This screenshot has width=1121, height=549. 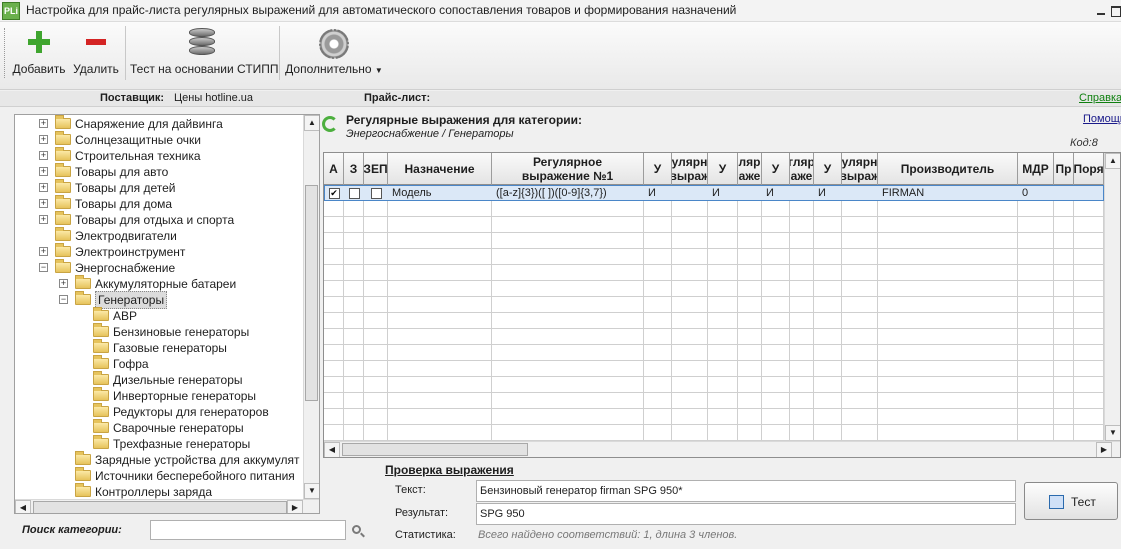 I want to click on tree-item: Контроллеры заряда, so click(x=160, y=491).